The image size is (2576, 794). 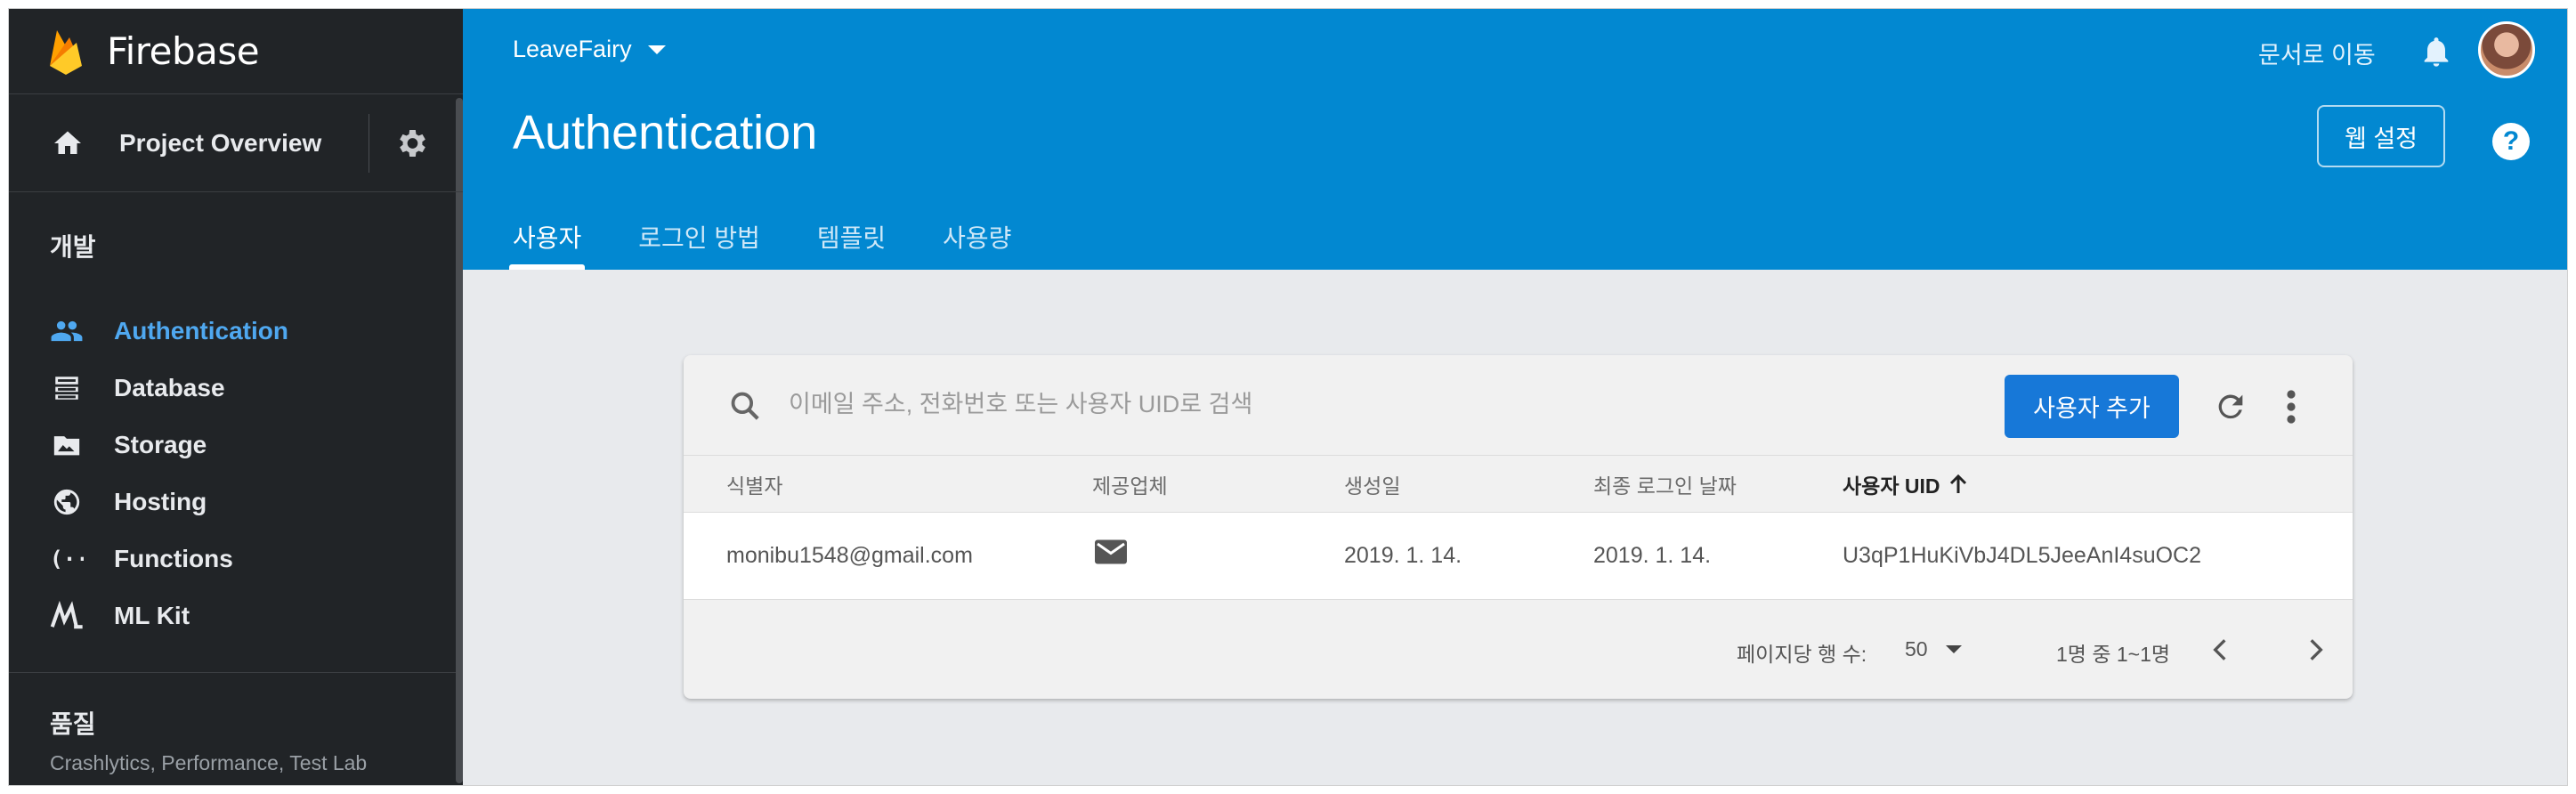 What do you see at coordinates (2022, 556) in the screenshot?
I see `cell-uid: U3qP1HuKiVbJ4DL5JeeAnI4suOC2` at bounding box center [2022, 556].